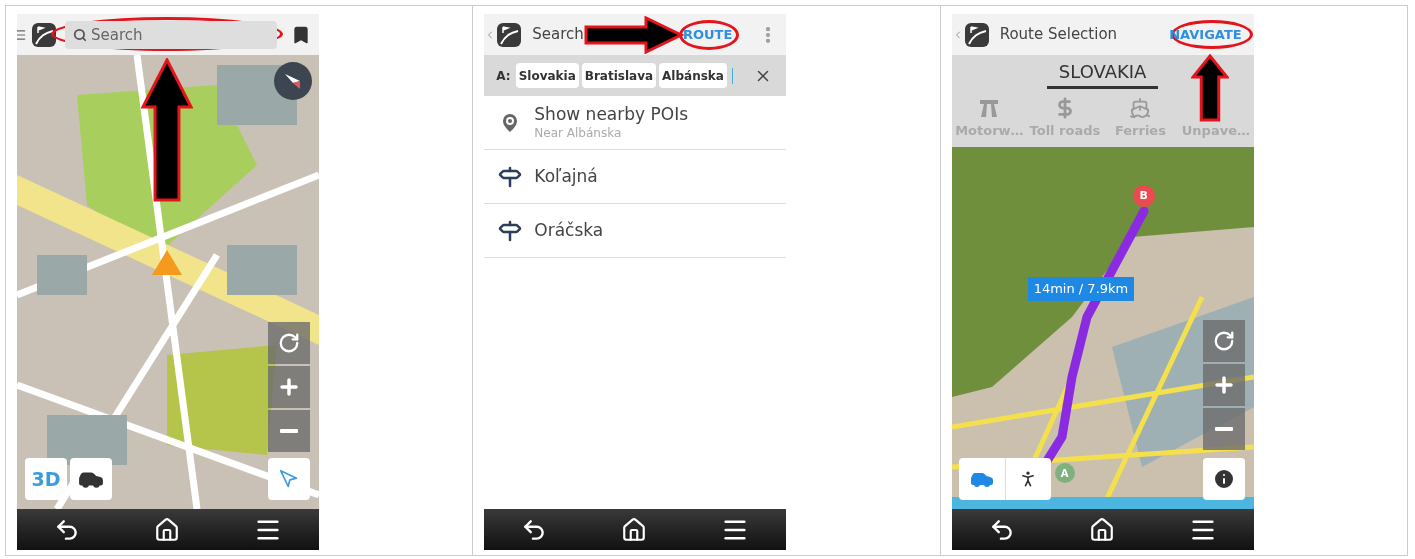 This screenshot has height=559, width=1415. I want to click on location-chip: Albánska, so click(693, 75).